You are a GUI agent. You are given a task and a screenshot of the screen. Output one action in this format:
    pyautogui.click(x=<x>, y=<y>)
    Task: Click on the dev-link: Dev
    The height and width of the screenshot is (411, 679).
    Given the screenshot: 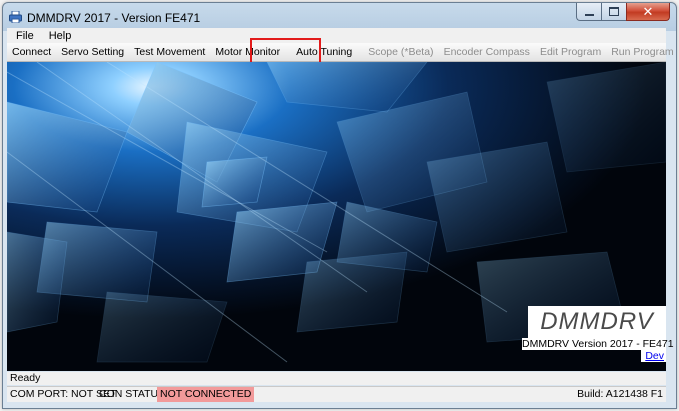 What is the action you would take?
    pyautogui.click(x=653, y=356)
    